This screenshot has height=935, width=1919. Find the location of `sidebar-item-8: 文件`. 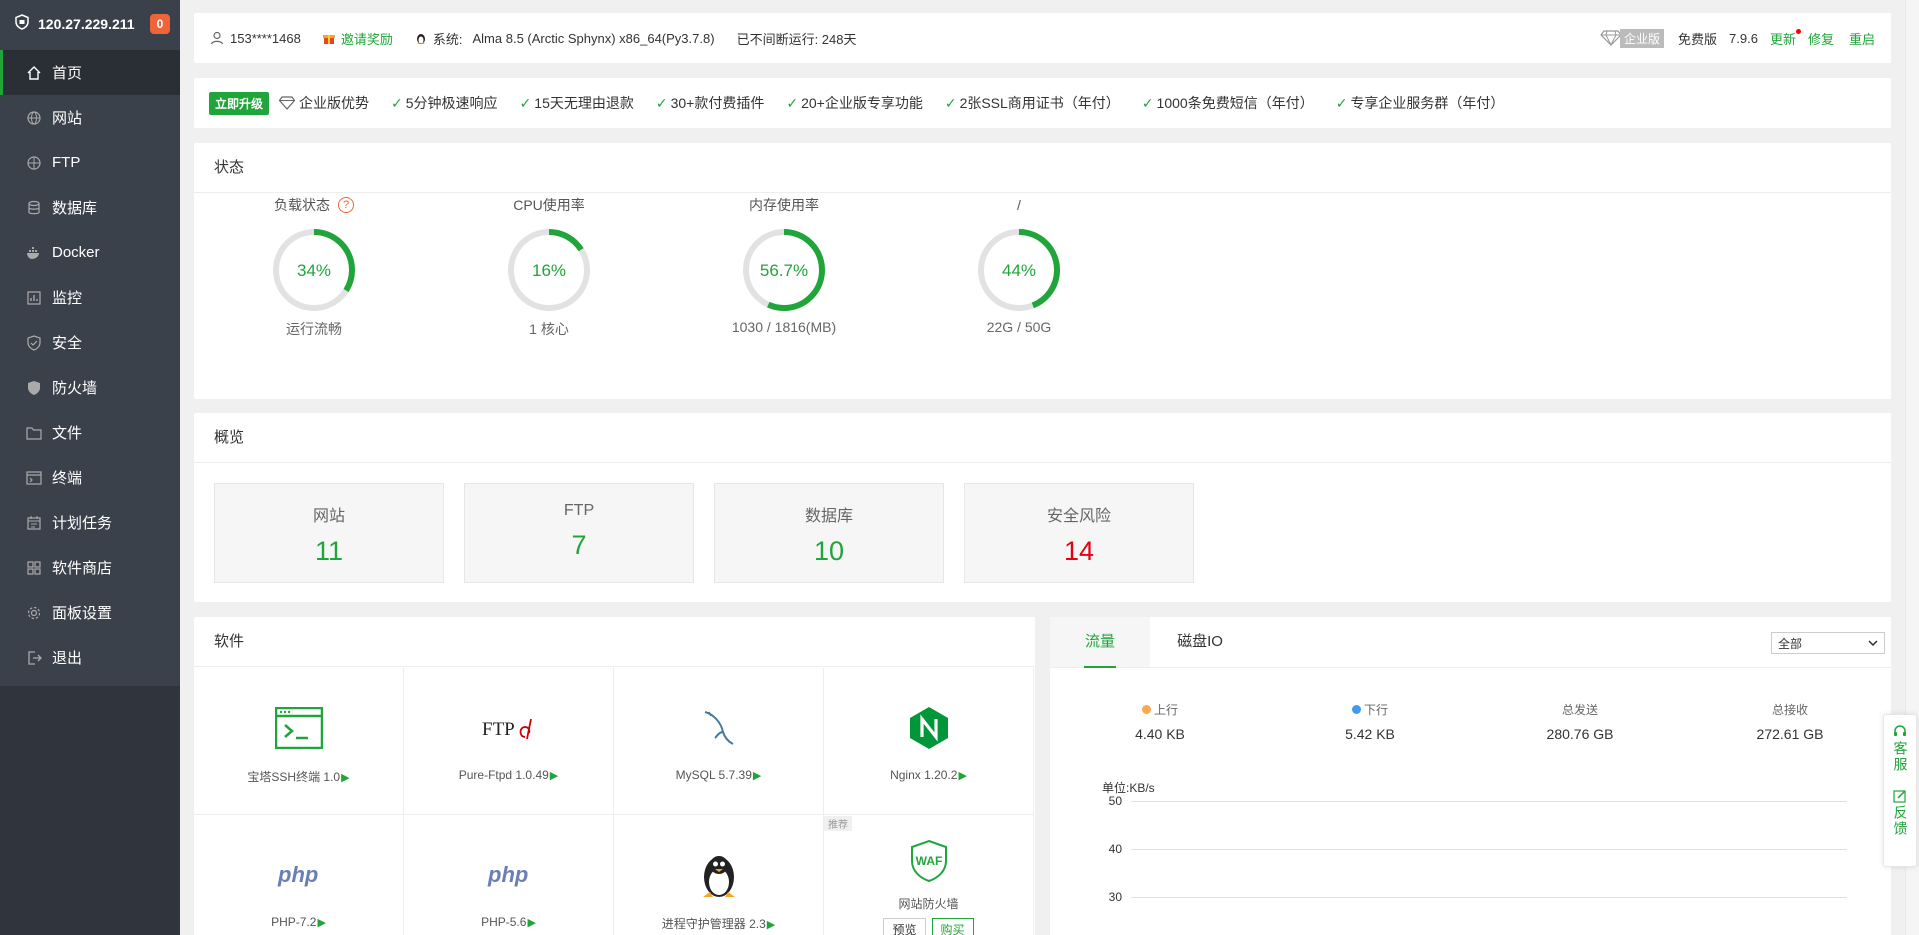

sidebar-item-8: 文件 is located at coordinates (90, 432).